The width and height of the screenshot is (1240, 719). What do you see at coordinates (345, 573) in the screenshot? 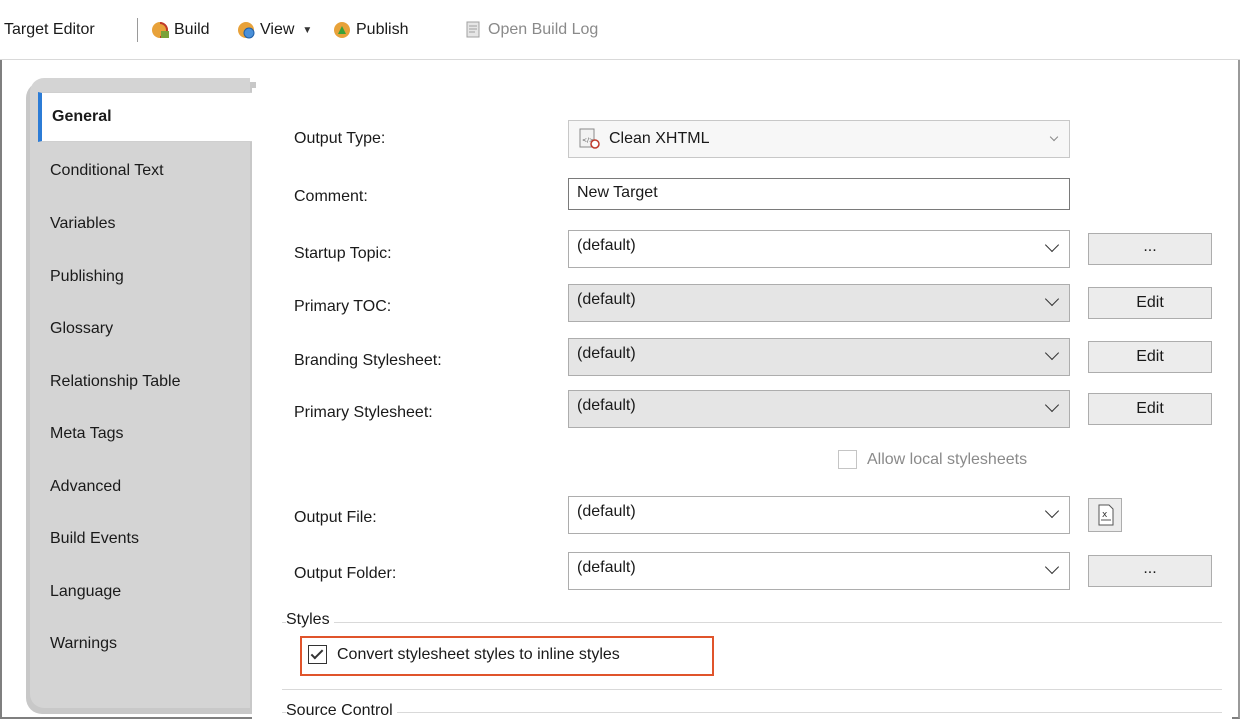
I see `output-folder-label: Output Folder:` at bounding box center [345, 573].